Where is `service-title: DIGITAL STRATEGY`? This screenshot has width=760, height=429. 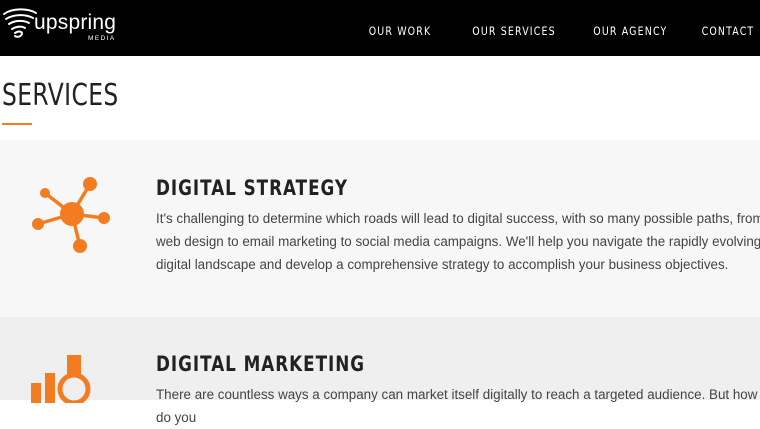 service-title: DIGITAL STRATEGY is located at coordinates (252, 188).